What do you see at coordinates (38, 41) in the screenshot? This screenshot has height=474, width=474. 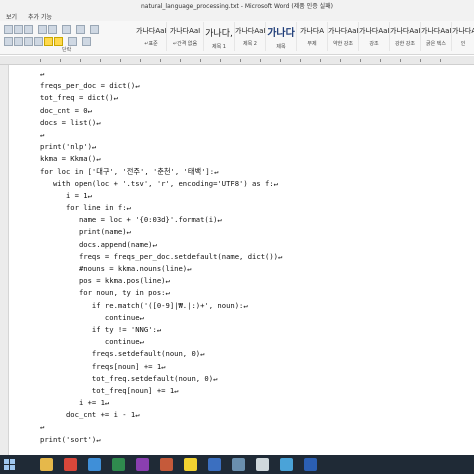 I see `justify-button` at bounding box center [38, 41].